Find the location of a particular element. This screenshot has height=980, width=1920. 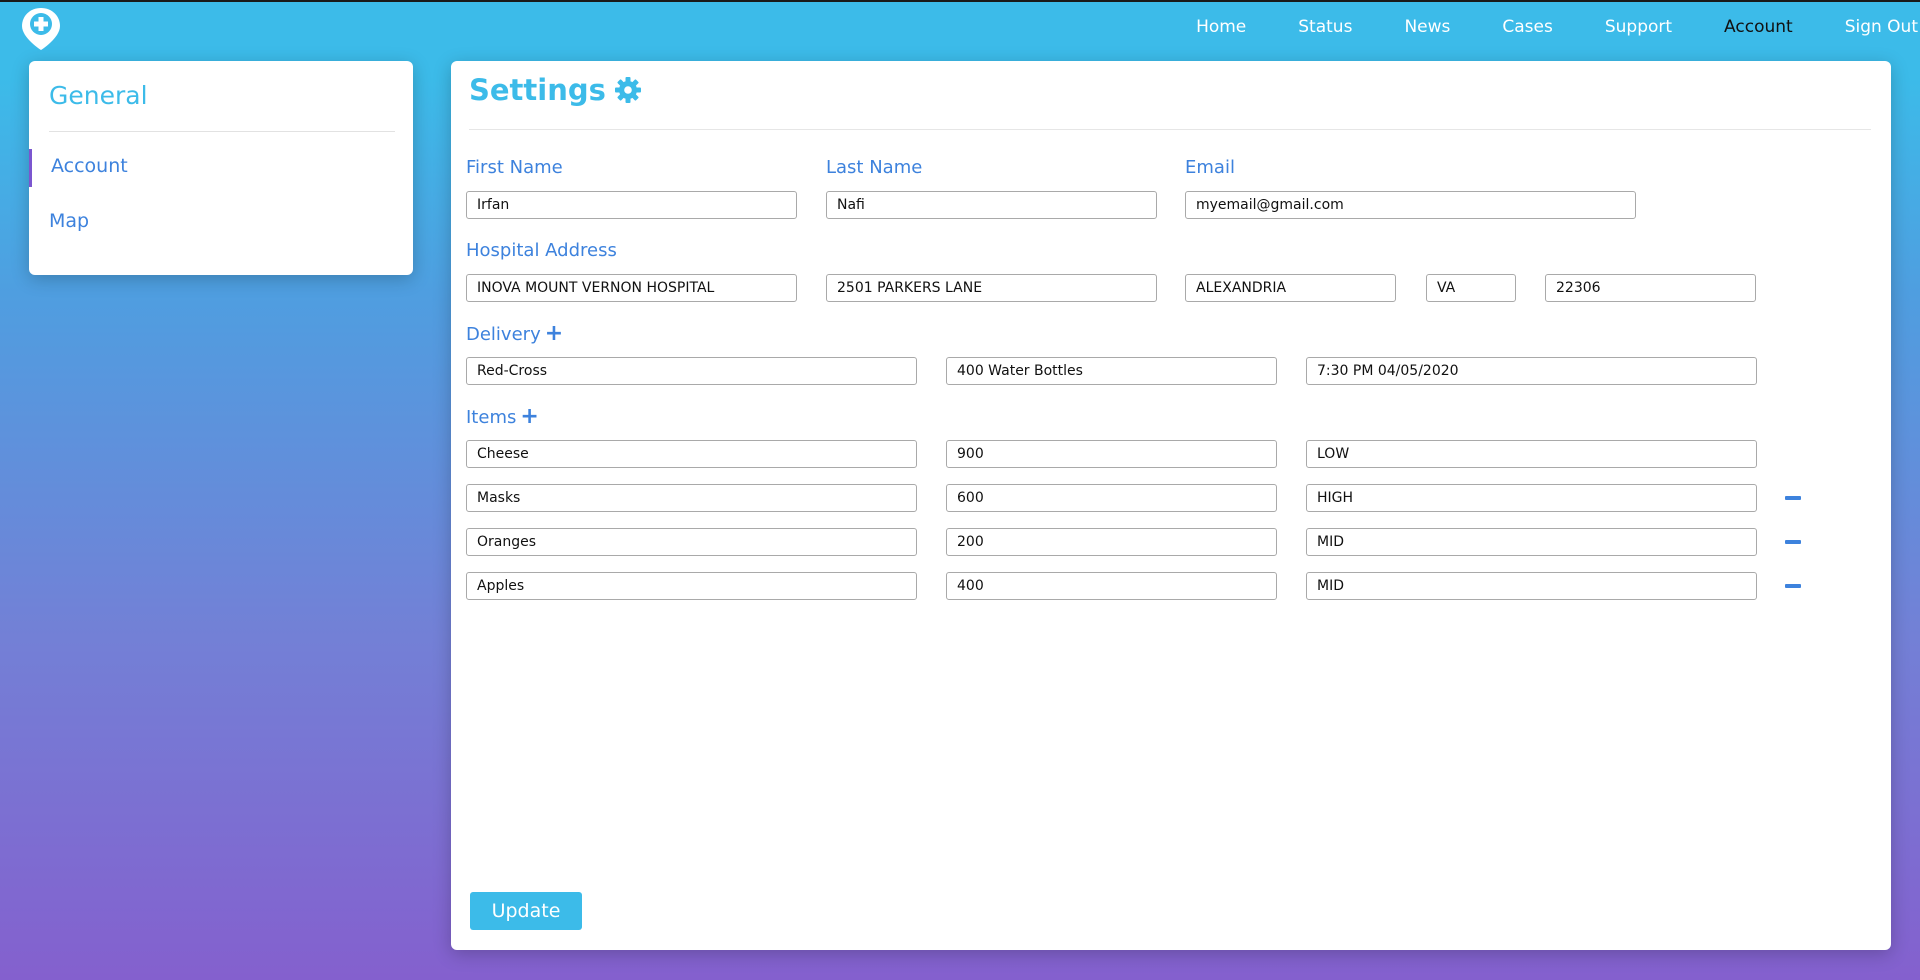

gear-icon is located at coordinates (627, 90).